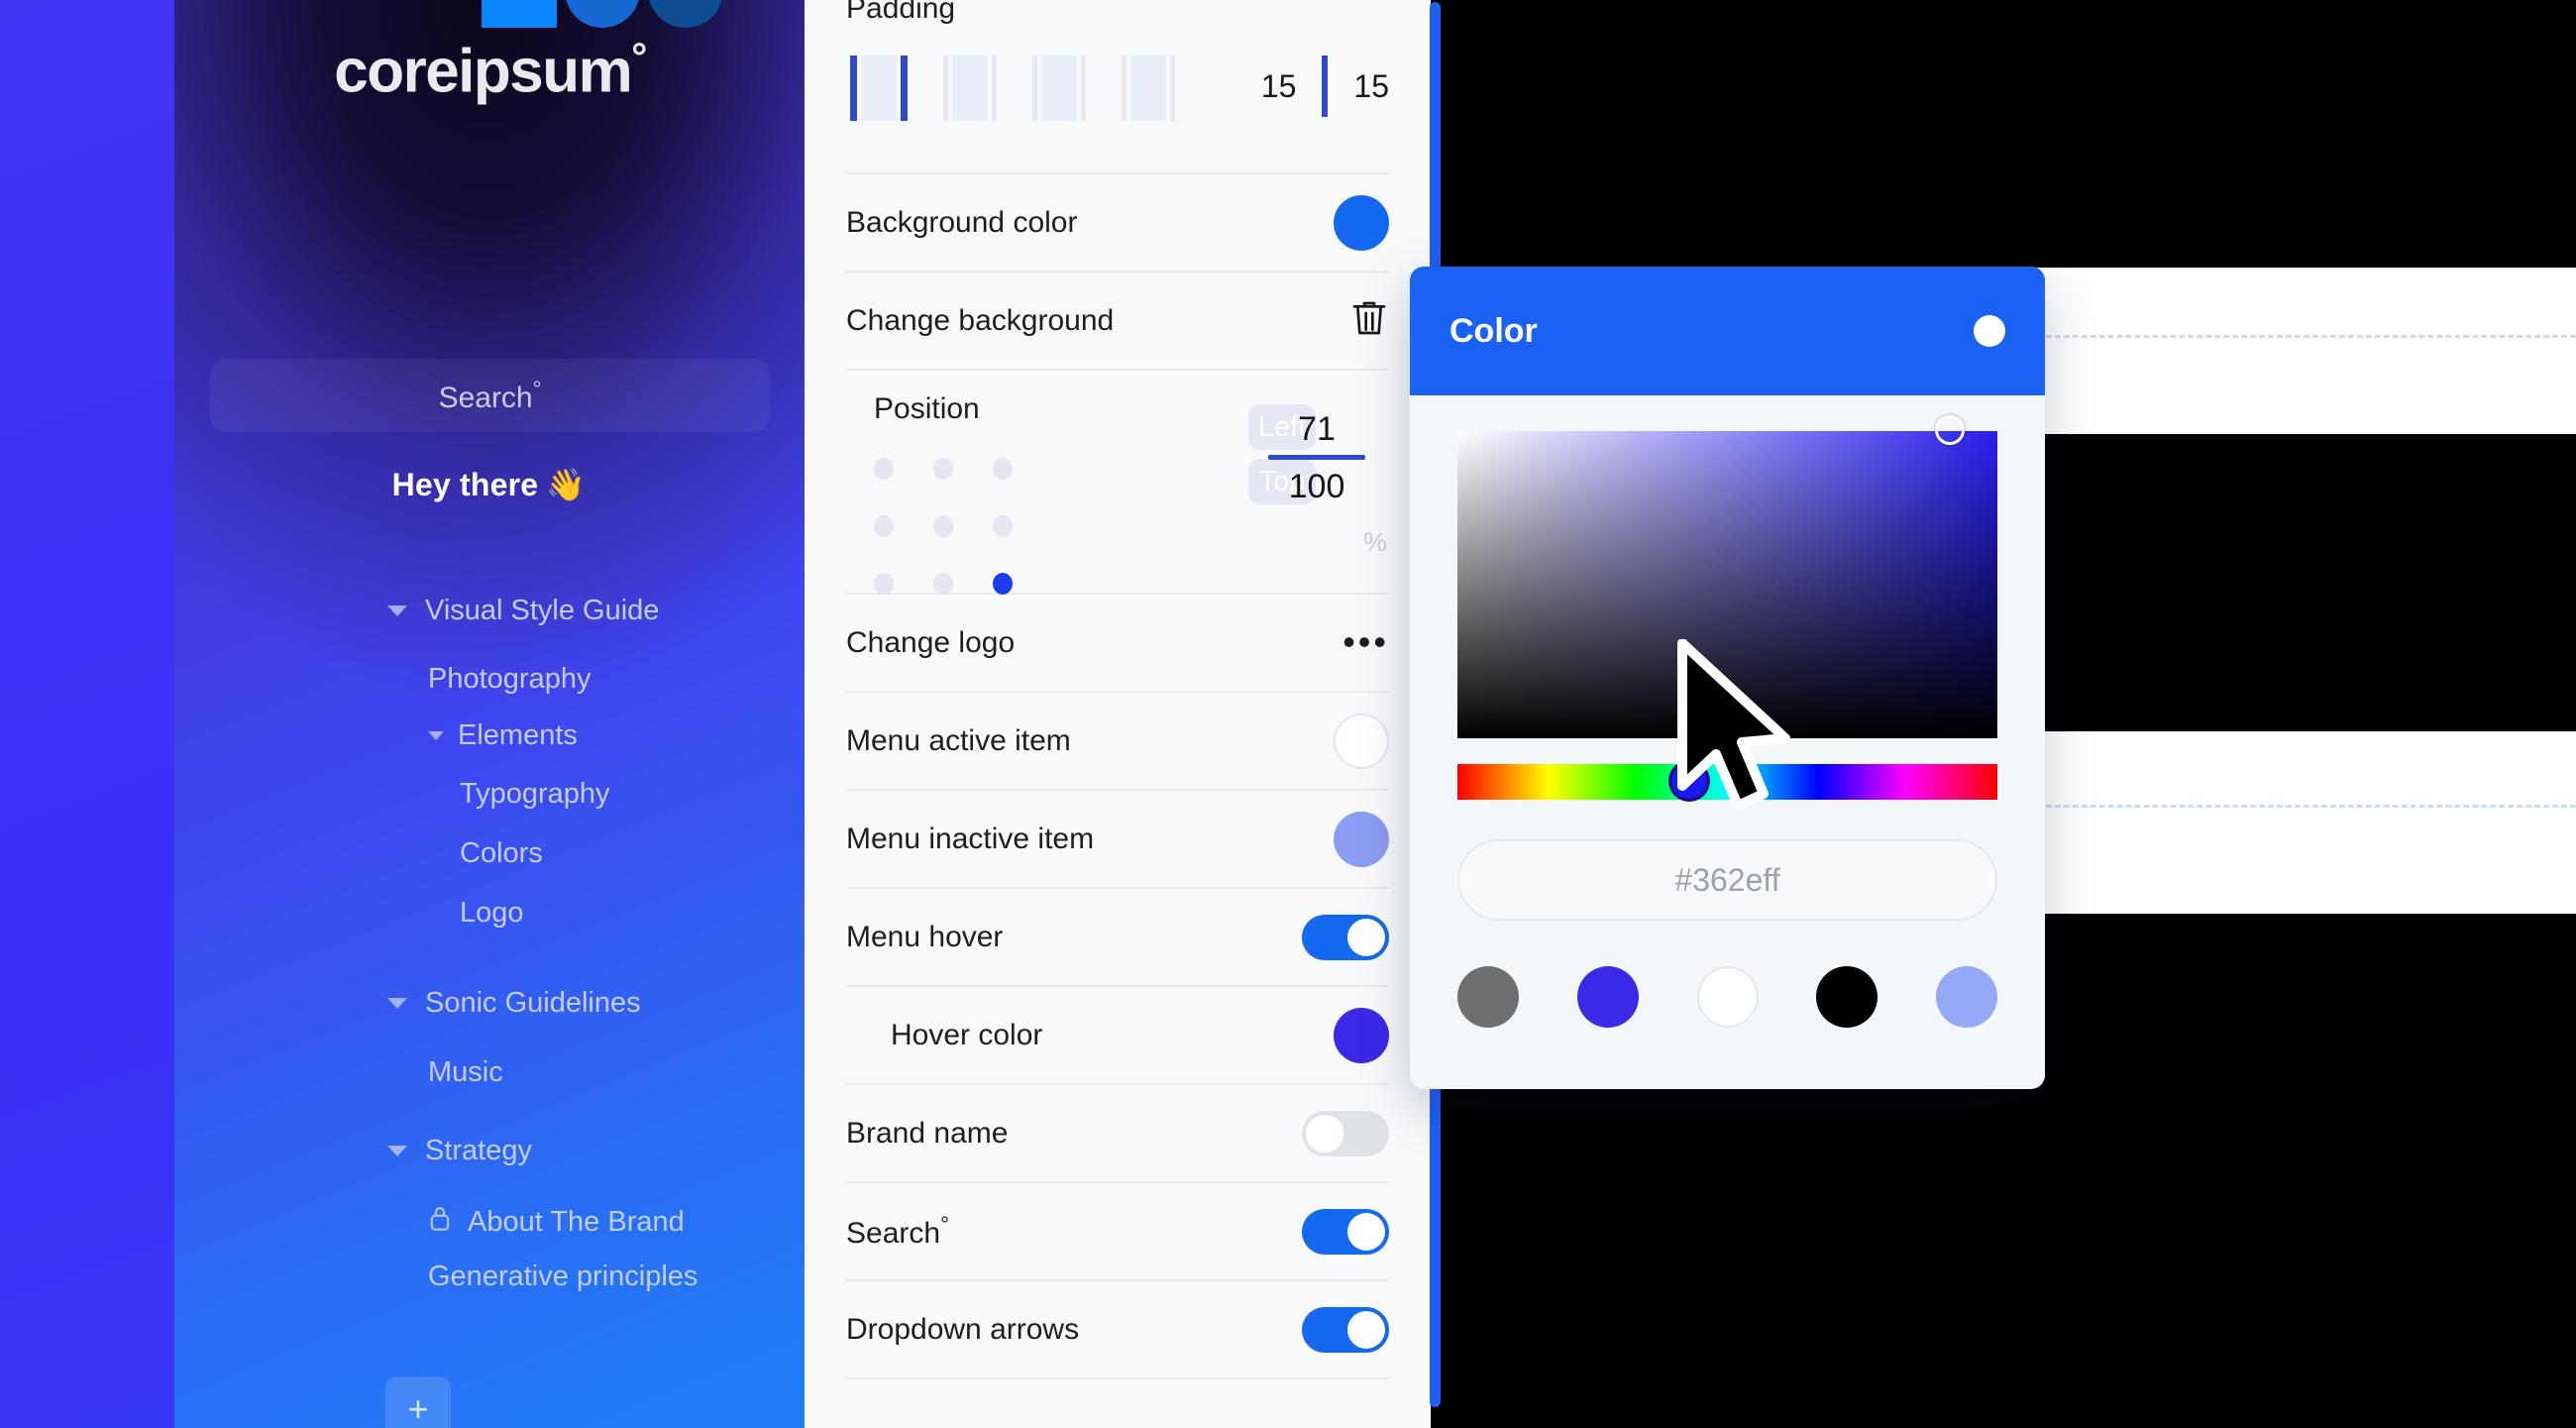  I want to click on row-menu-active-item: Menu active item, so click(1117, 742).